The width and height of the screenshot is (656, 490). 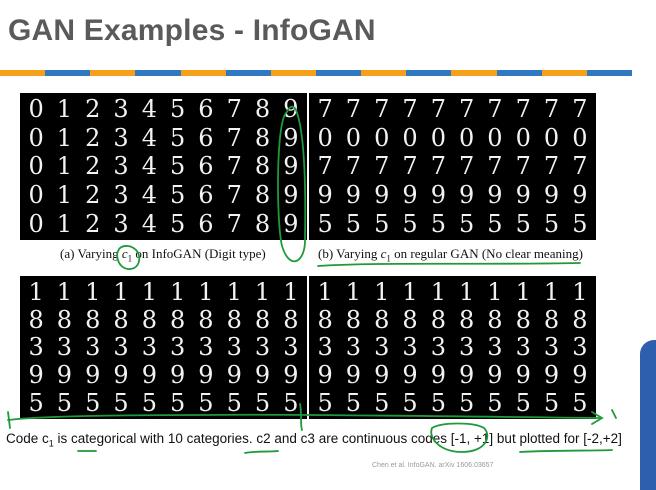 What do you see at coordinates (261, 452) in the screenshot?
I see `ink-underline-c2` at bounding box center [261, 452].